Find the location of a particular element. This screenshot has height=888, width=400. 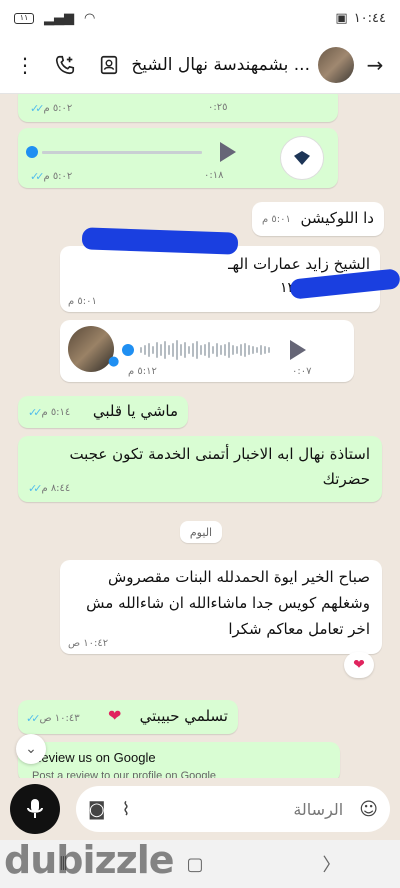

voice-duration: ٠:٠٧ is located at coordinates (302, 371).